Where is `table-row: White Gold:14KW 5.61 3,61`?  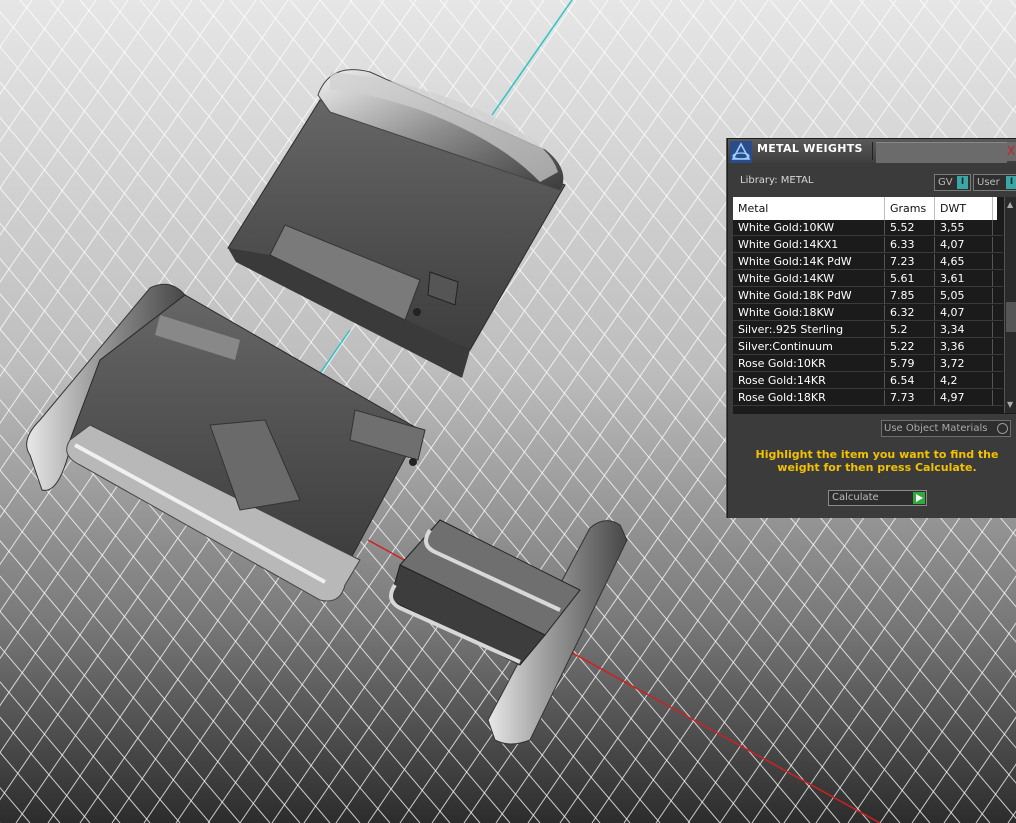 table-row: White Gold:14KW 5.61 3,61 is located at coordinates (868, 279).